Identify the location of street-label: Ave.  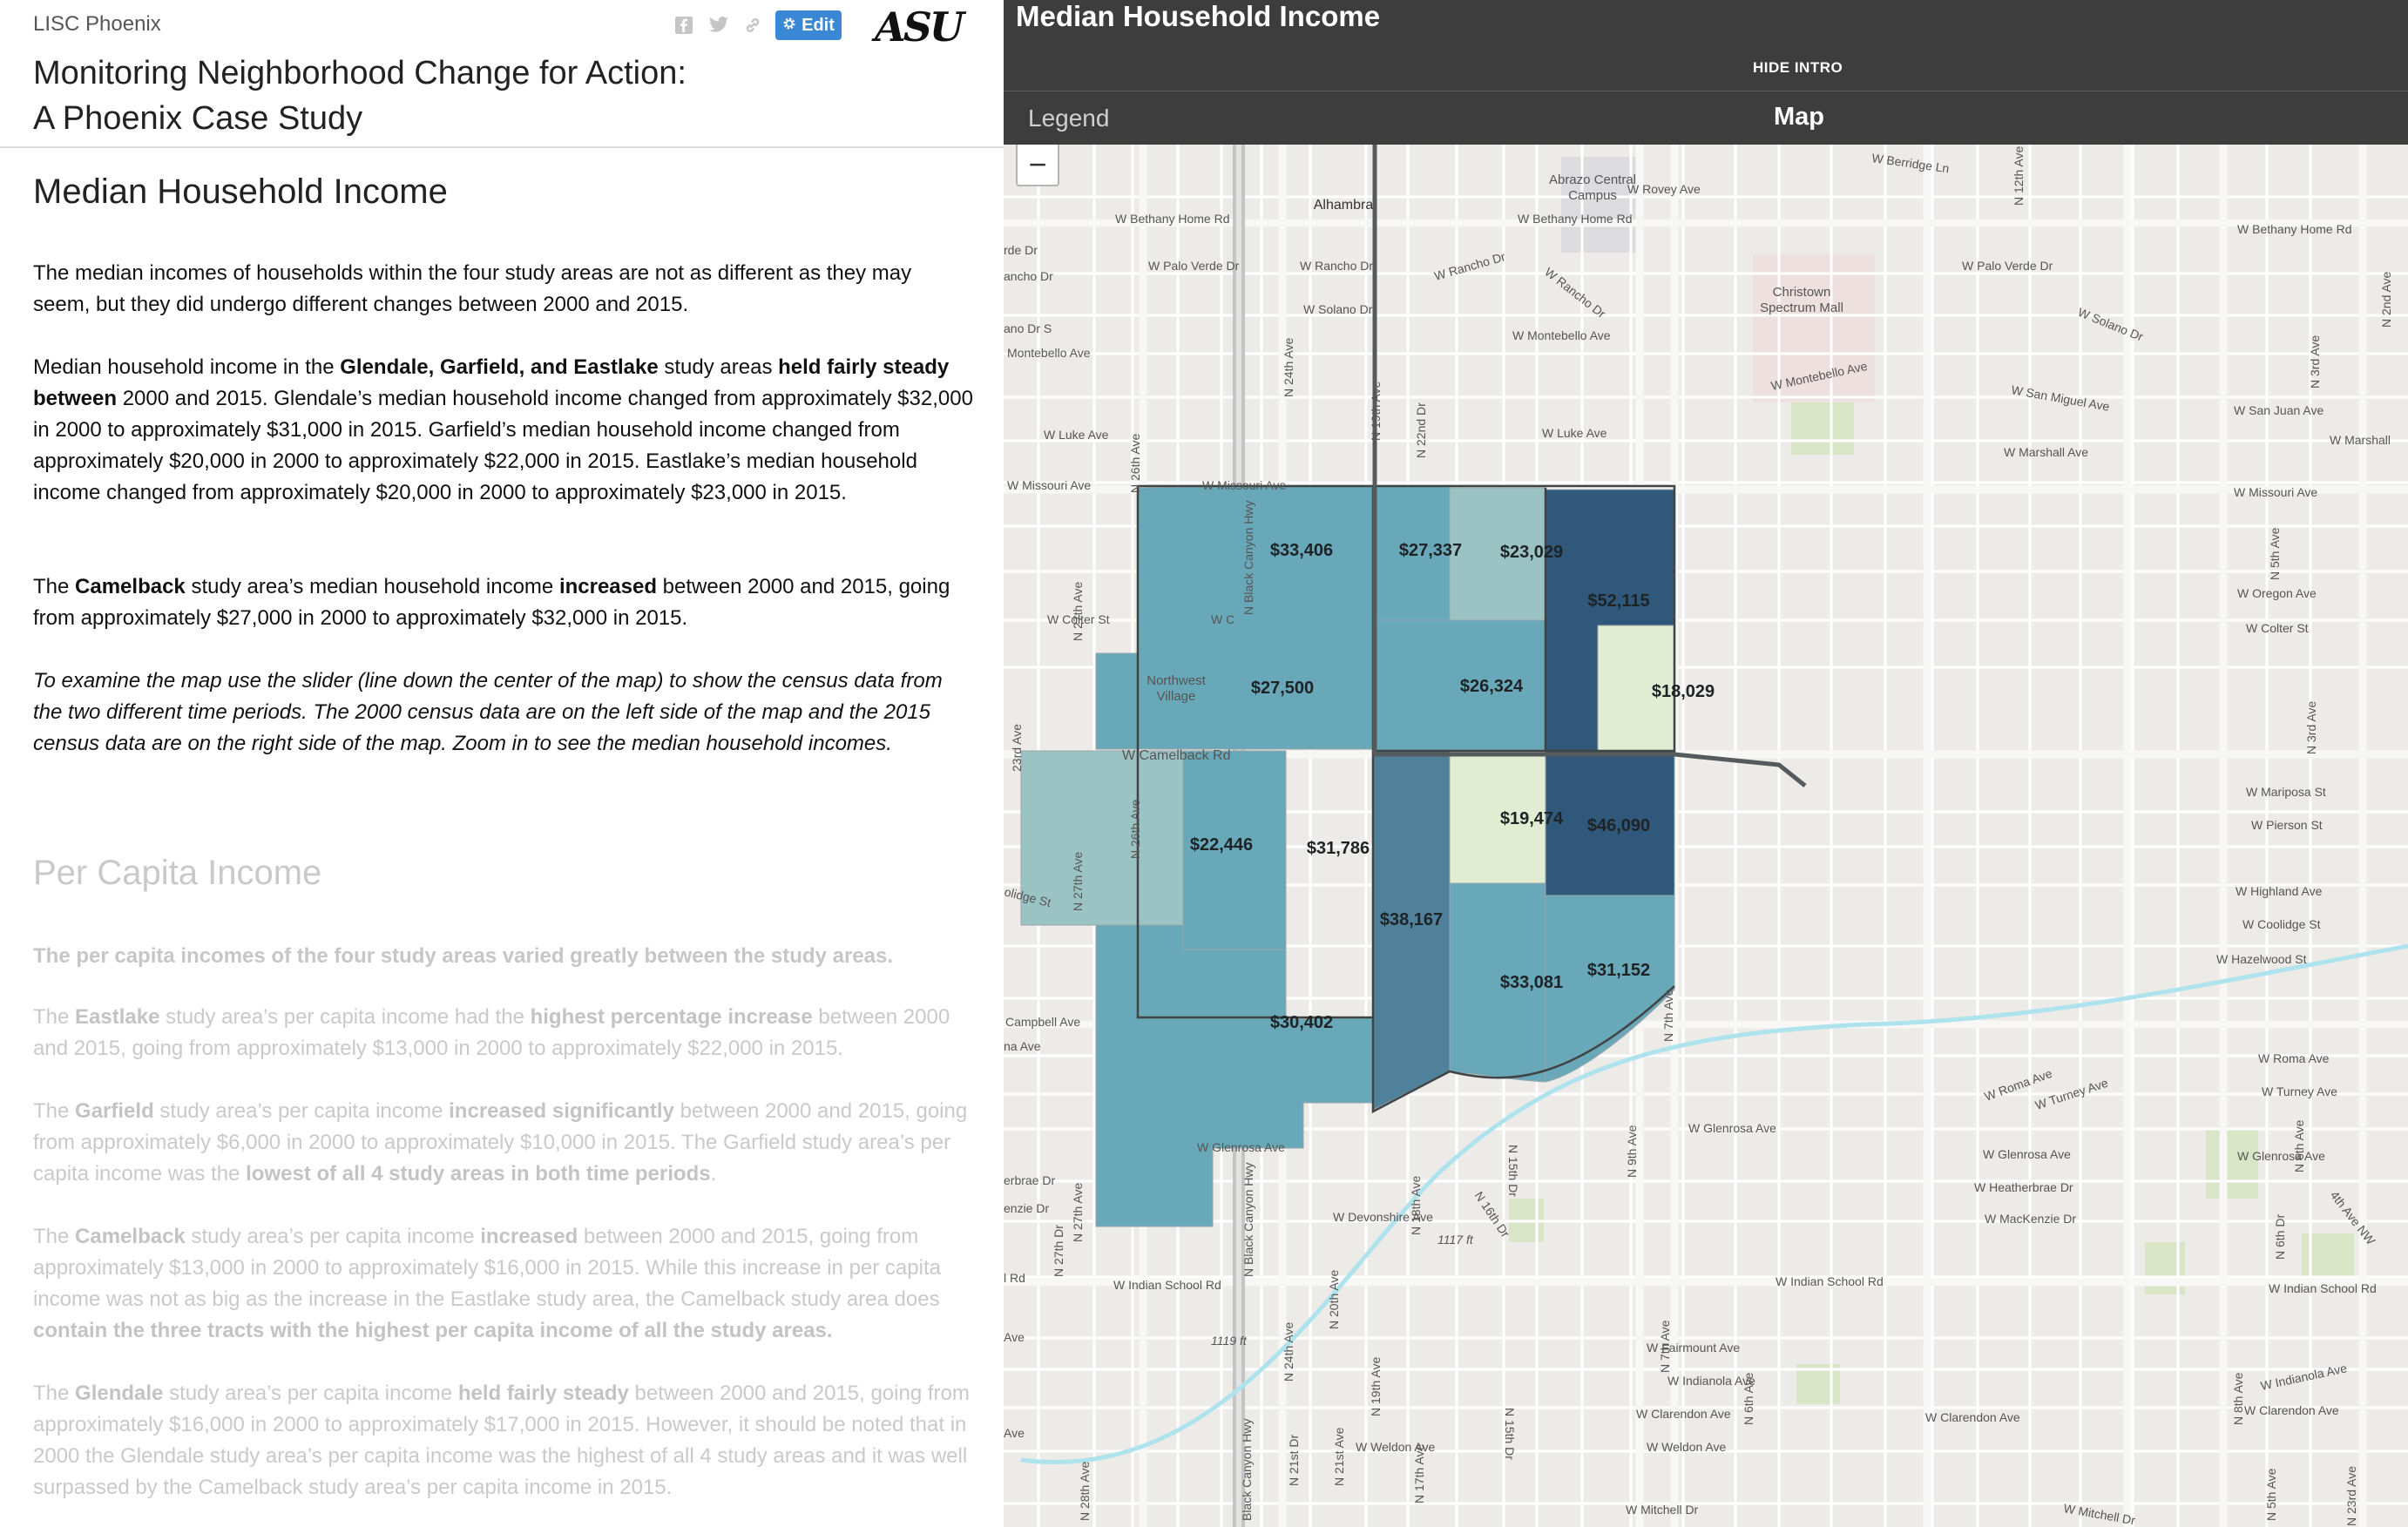
(1014, 1337).